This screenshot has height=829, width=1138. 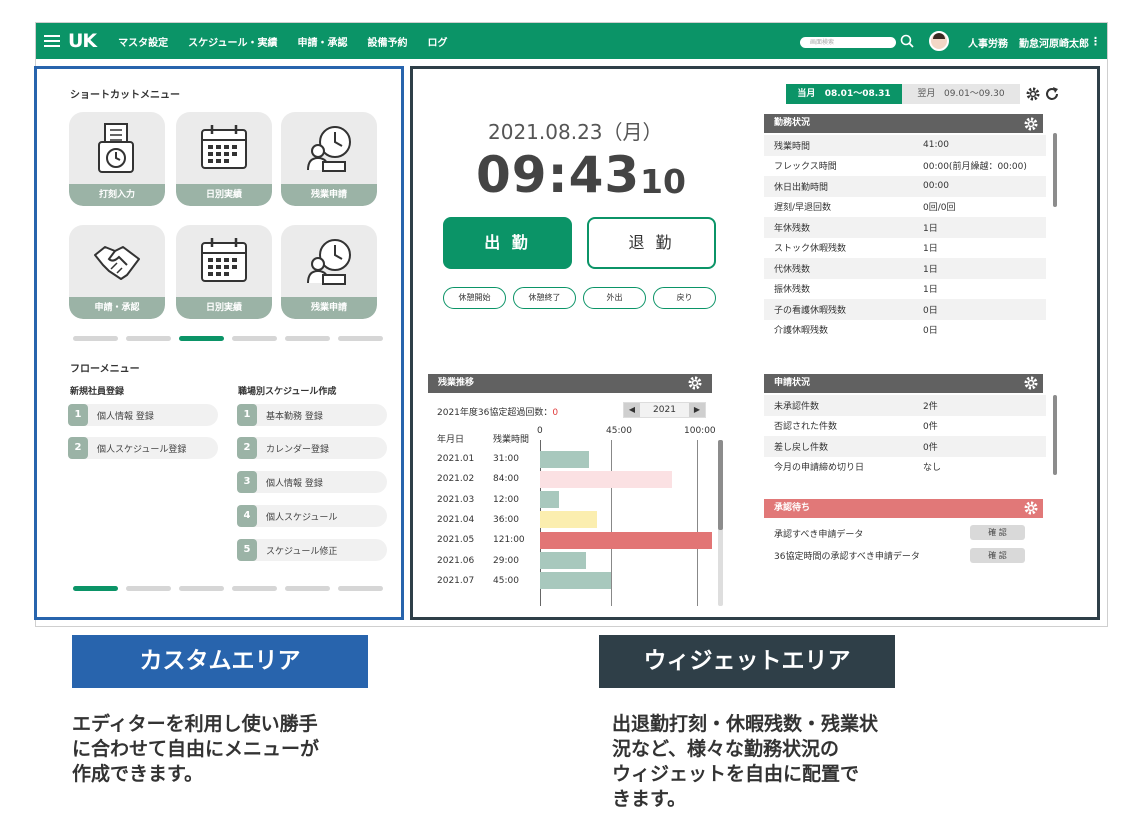 What do you see at coordinates (1095, 41) in the screenshot?
I see `more-menu-icon: ⋮` at bounding box center [1095, 41].